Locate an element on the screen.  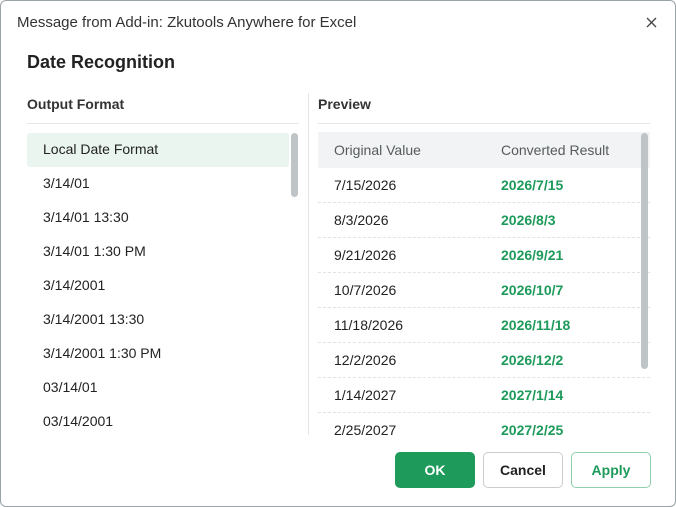
table-row: 10/7/2026 2026/10/7 is located at coordinates (484, 290).